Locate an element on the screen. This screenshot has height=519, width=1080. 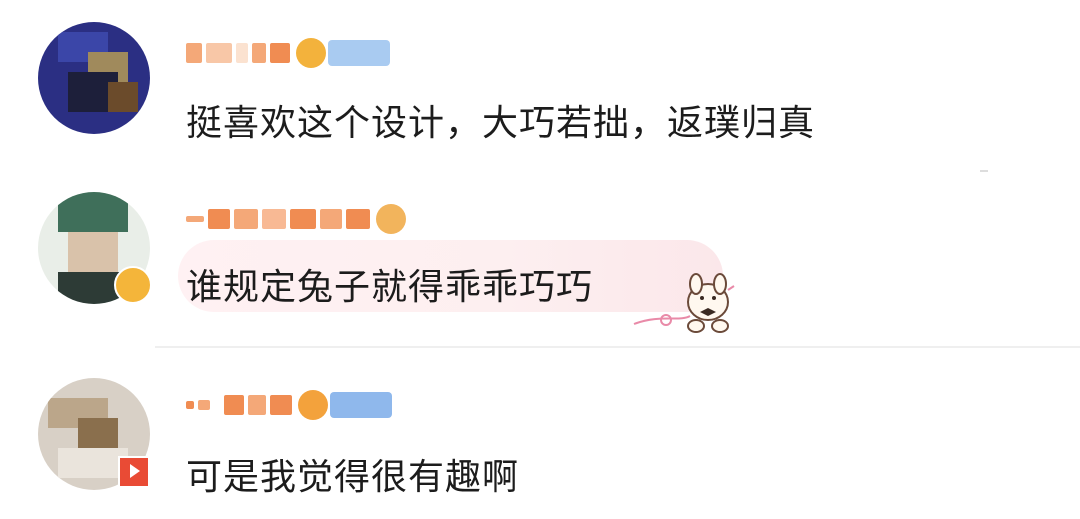
comment-text: 挺喜欢这个设计，大巧若拙，返璞归真 is located at coordinates (501, 123).